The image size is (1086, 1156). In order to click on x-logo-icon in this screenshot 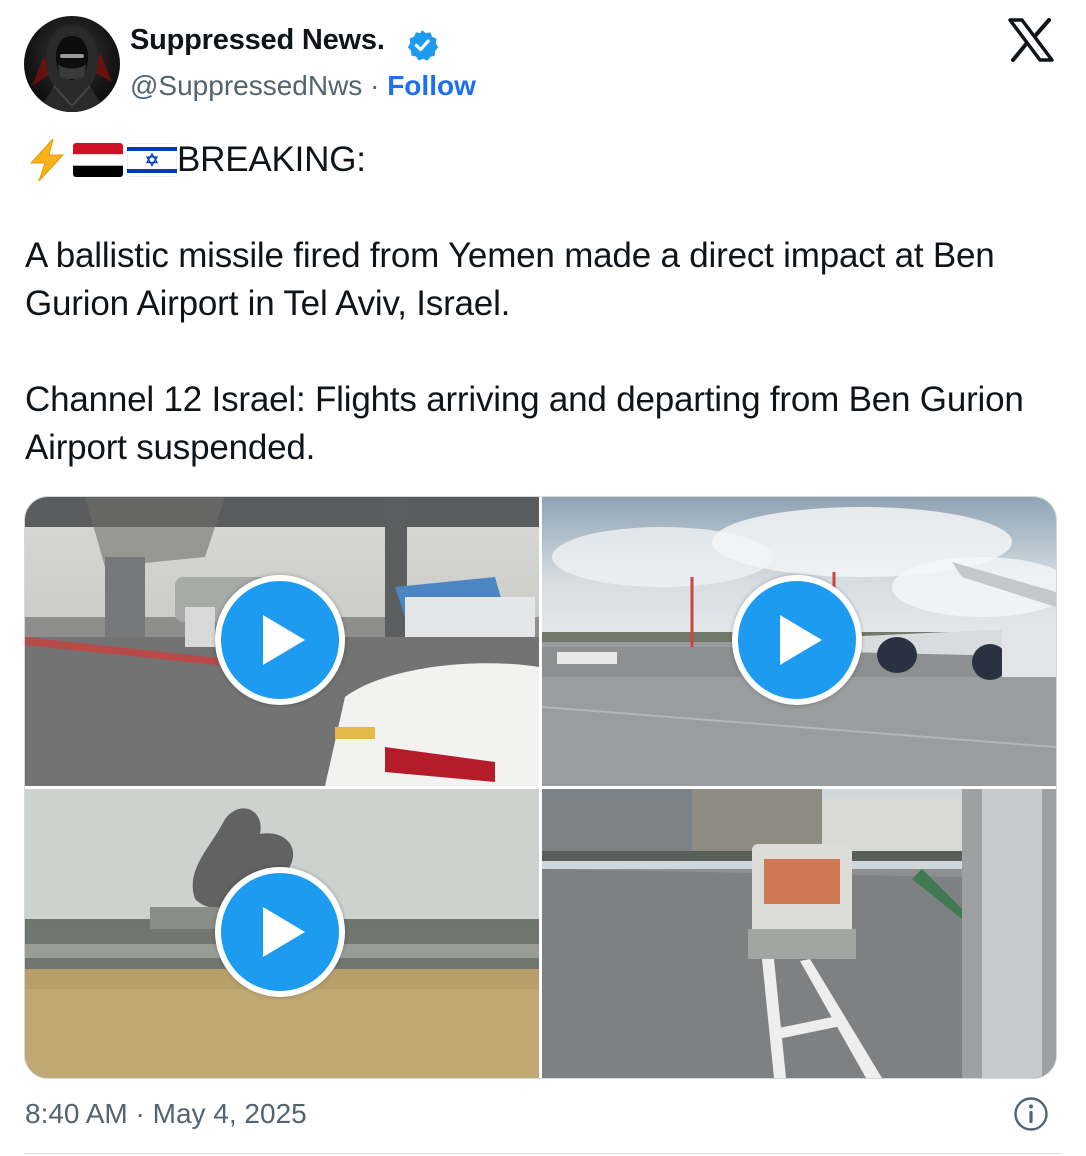, I will do `click(1031, 40)`.